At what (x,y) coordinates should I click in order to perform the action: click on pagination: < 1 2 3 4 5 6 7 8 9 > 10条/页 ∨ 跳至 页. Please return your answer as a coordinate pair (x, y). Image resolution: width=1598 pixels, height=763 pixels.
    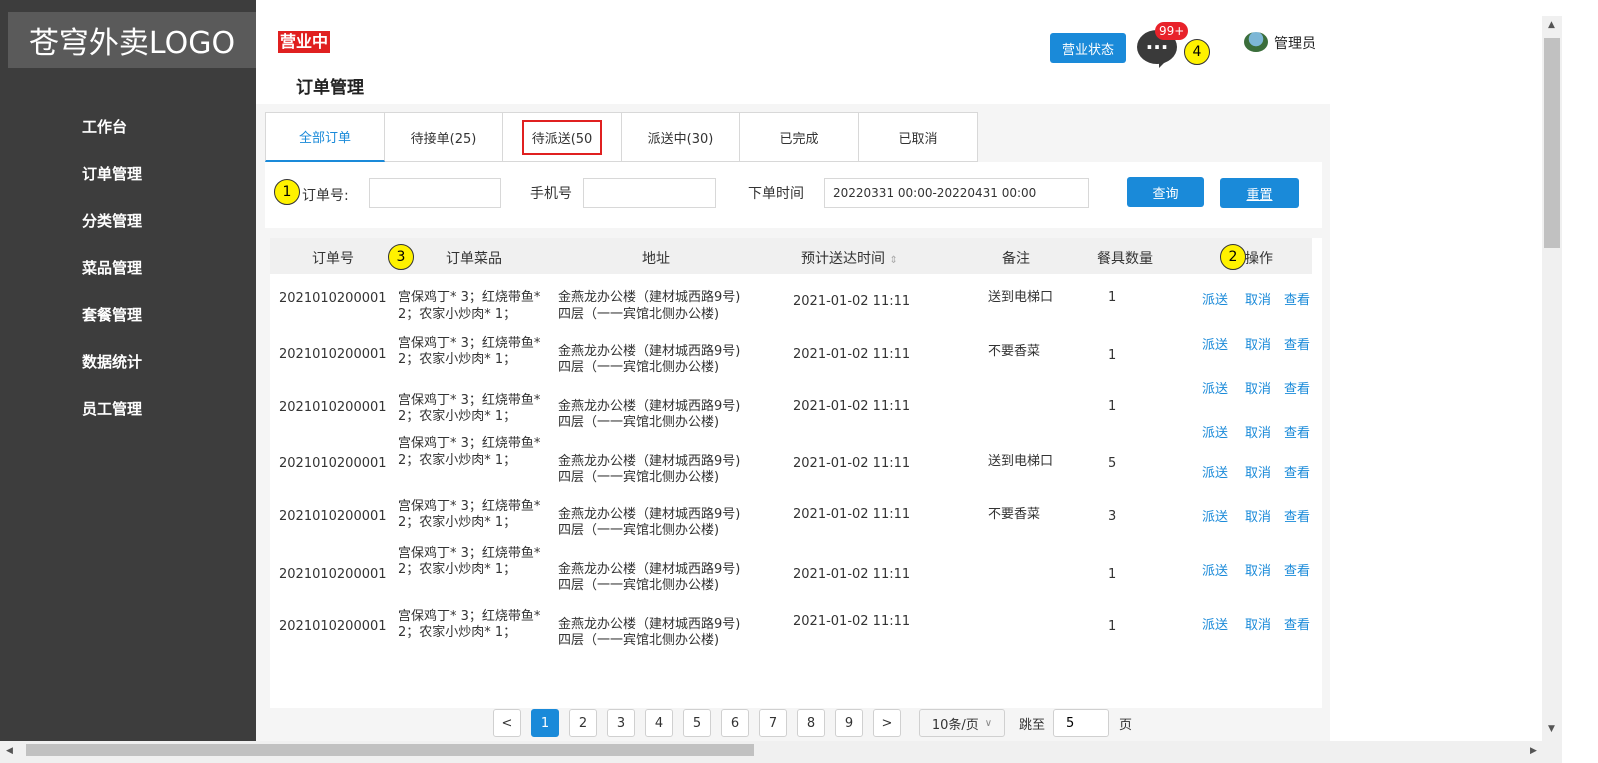
    Looking at the image, I should click on (816, 723).